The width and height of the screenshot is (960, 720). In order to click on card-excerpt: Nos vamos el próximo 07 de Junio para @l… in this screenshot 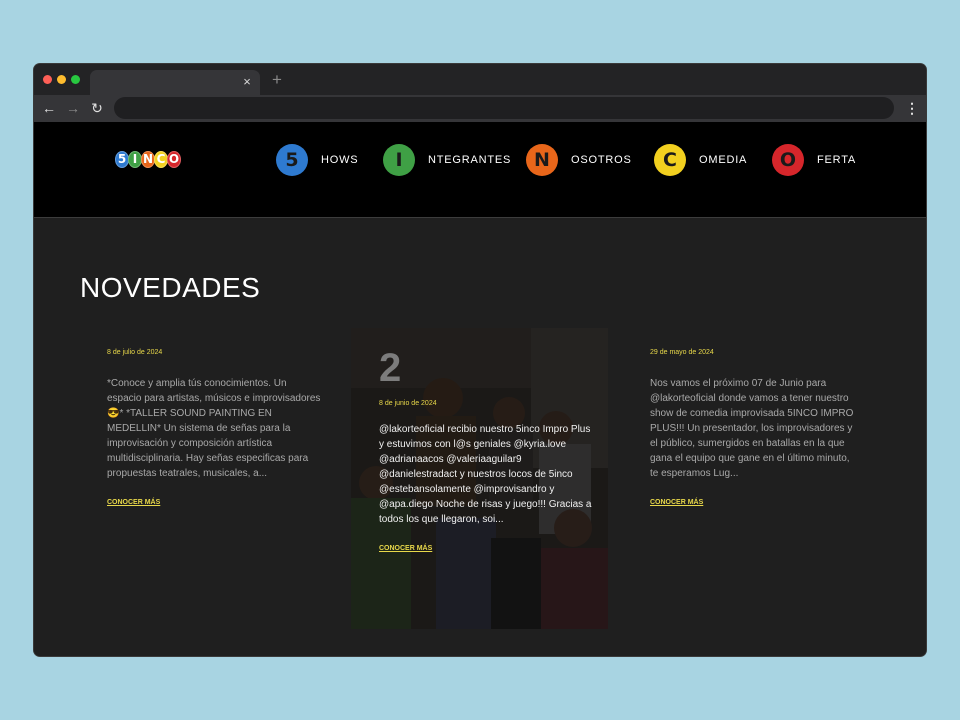, I will do `click(752, 428)`.